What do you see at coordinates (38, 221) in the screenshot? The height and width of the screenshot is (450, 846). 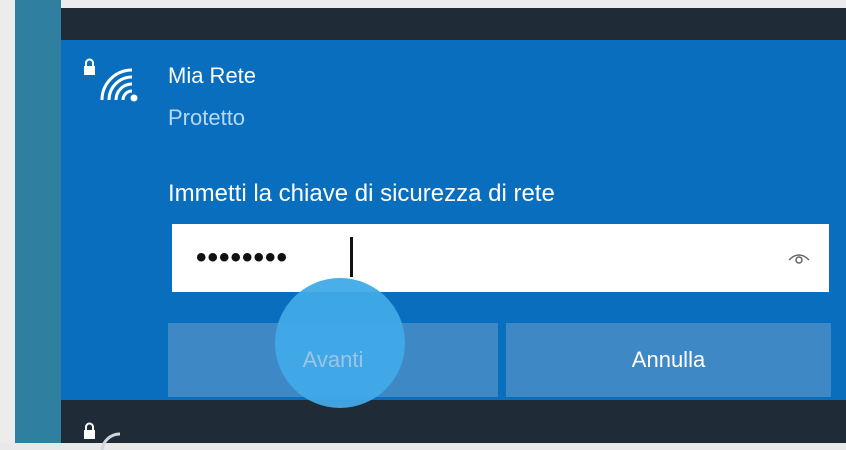 I see `side-strip` at bounding box center [38, 221].